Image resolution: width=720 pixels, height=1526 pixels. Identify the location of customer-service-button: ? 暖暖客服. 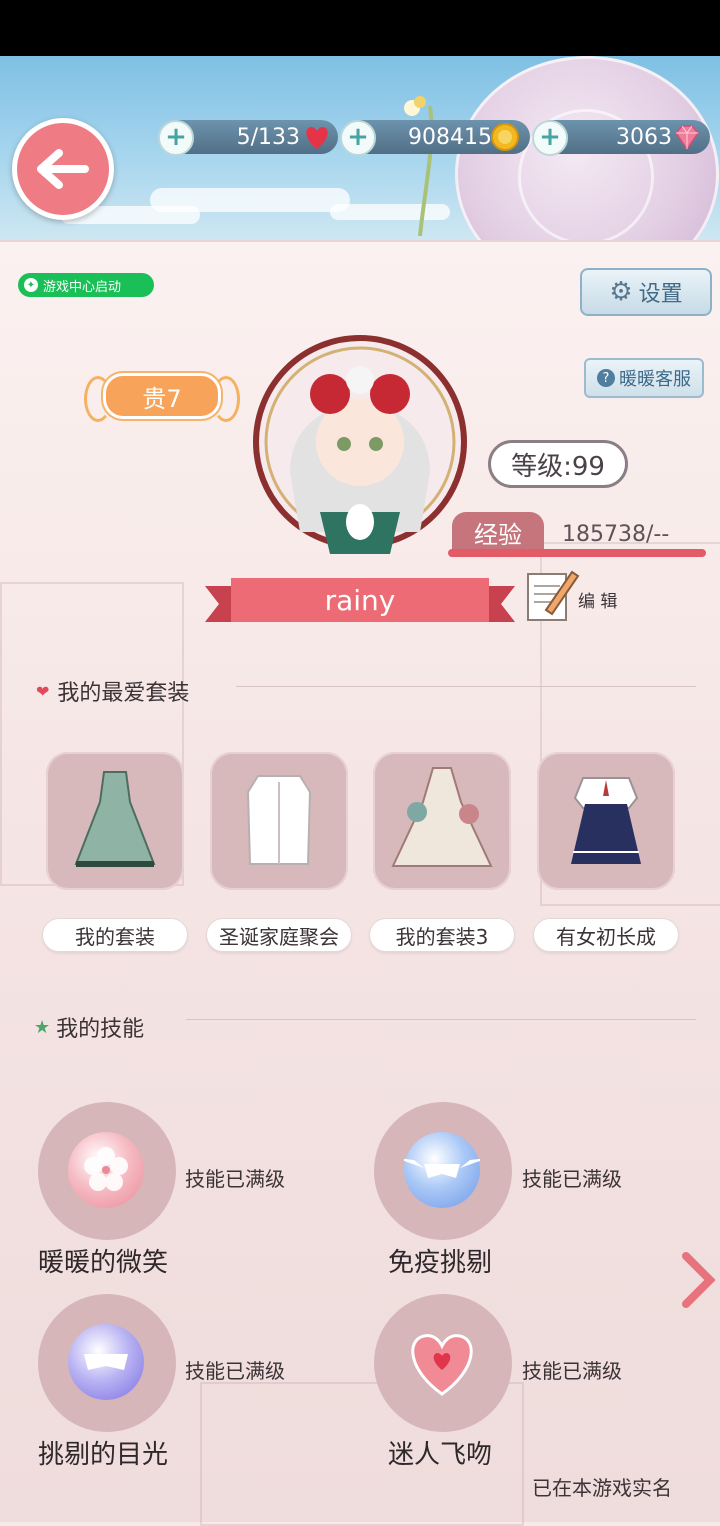
(644, 378).